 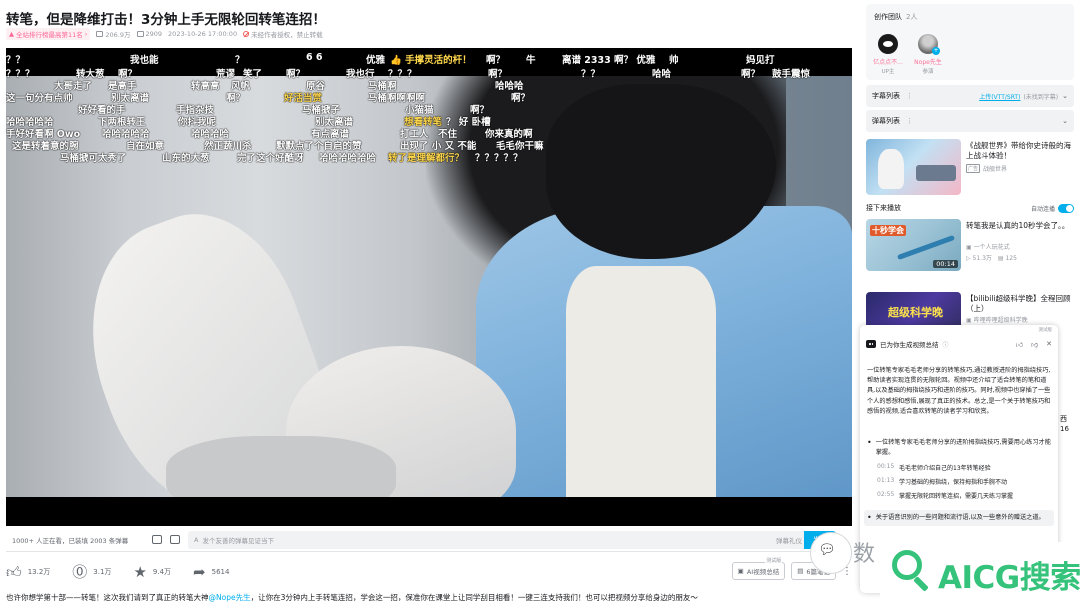 I want to click on font-style-icon: A, so click(x=196, y=540).